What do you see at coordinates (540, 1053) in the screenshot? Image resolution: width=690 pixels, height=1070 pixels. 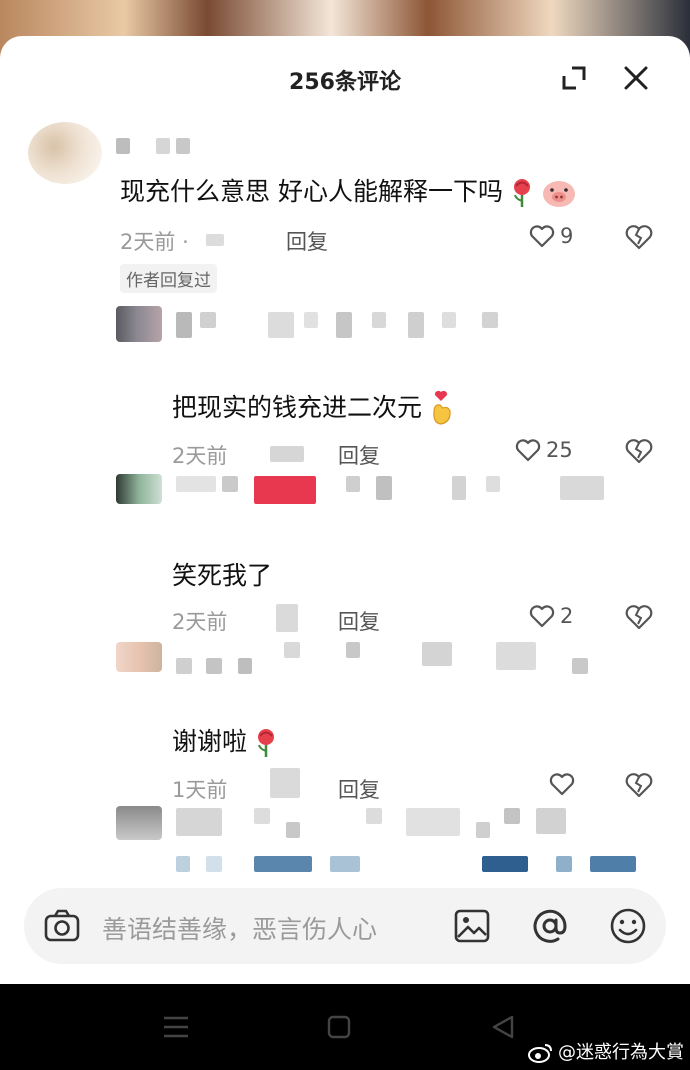 I see `weibo-logo-icon` at bounding box center [540, 1053].